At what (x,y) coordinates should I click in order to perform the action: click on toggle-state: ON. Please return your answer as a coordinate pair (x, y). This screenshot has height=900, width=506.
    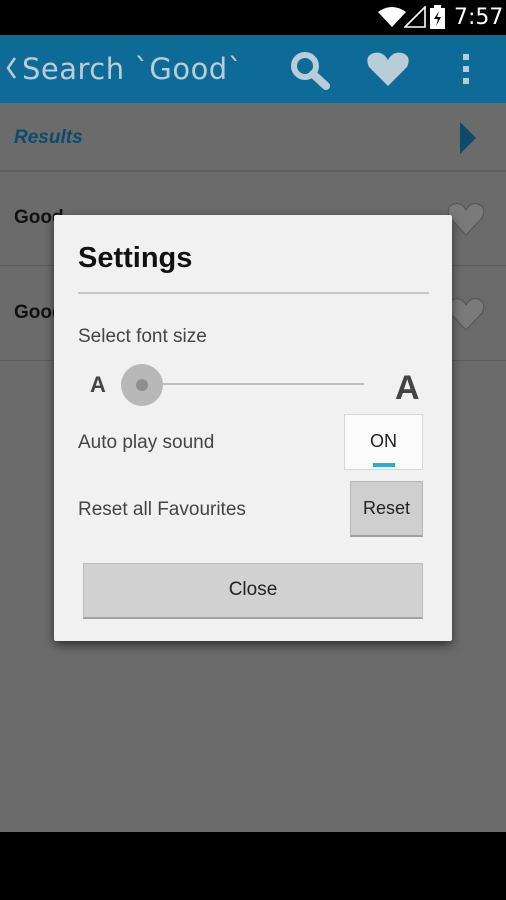
    Looking at the image, I should click on (383, 441).